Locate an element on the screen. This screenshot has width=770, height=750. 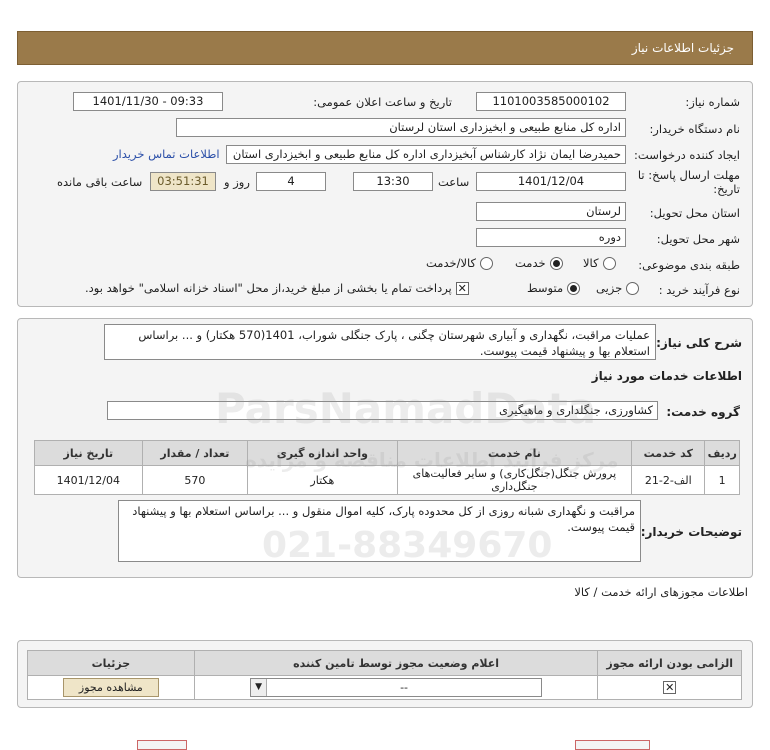
buyer-org-label: نام دستگاه خریدار: is located at coordinates (694, 129).